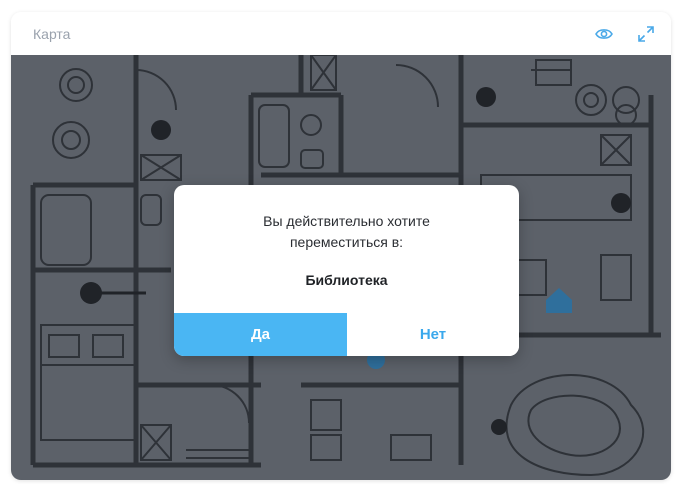 This screenshot has width=677, height=484. Describe the element at coordinates (260, 334) in the screenshot. I see `yes-button: Да` at that location.